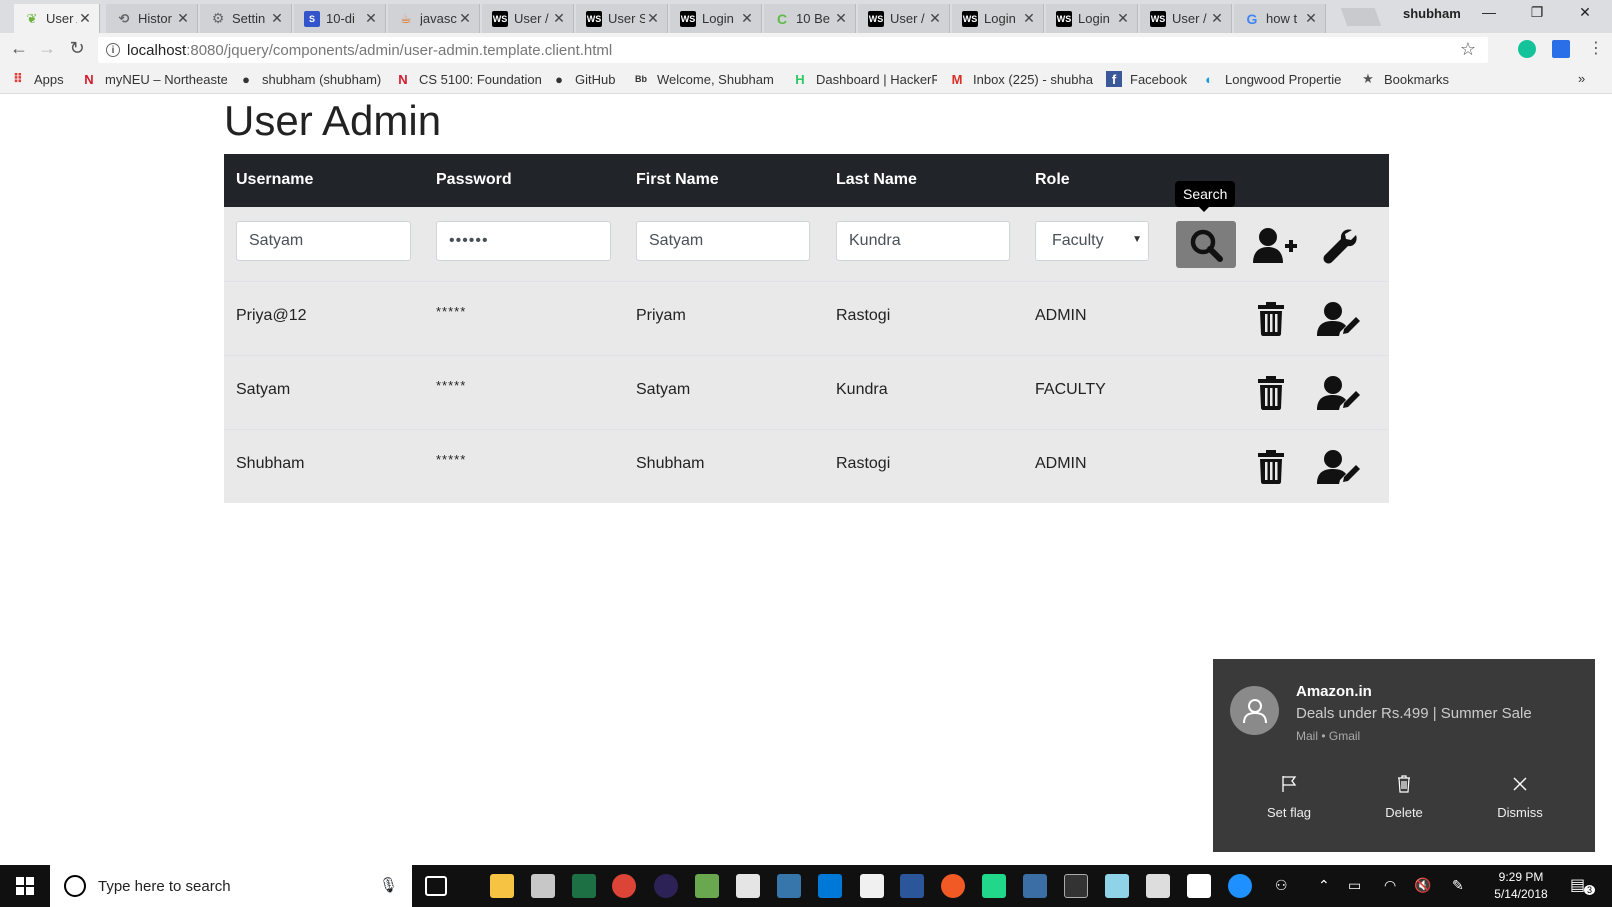 The height and width of the screenshot is (907, 1612). I want to click on mail-icon, so click(1158, 886).